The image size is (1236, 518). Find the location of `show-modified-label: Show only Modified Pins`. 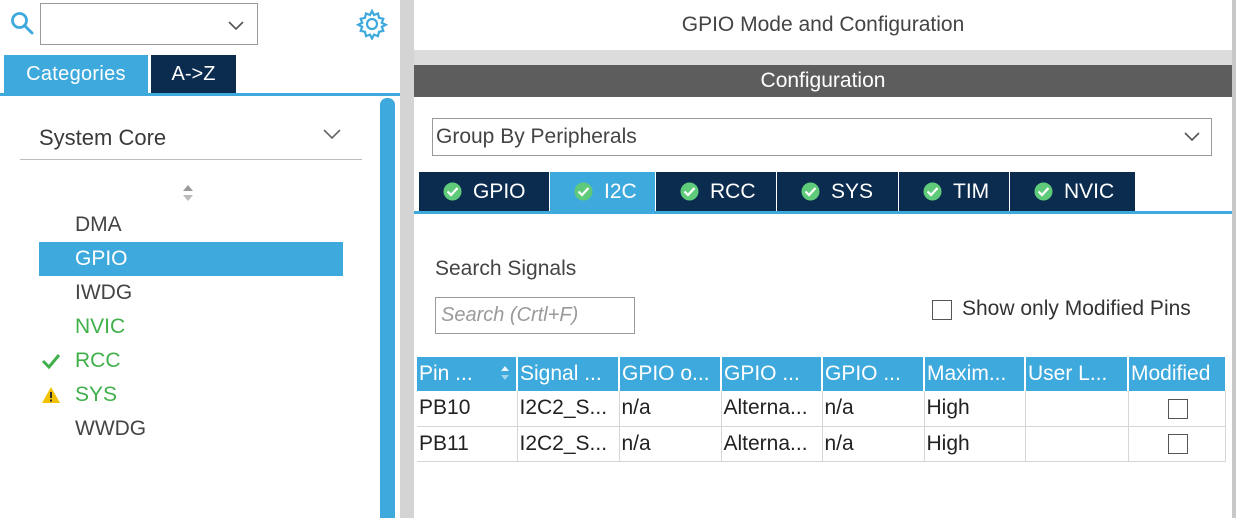

show-modified-label: Show only Modified Pins is located at coordinates (1076, 308).